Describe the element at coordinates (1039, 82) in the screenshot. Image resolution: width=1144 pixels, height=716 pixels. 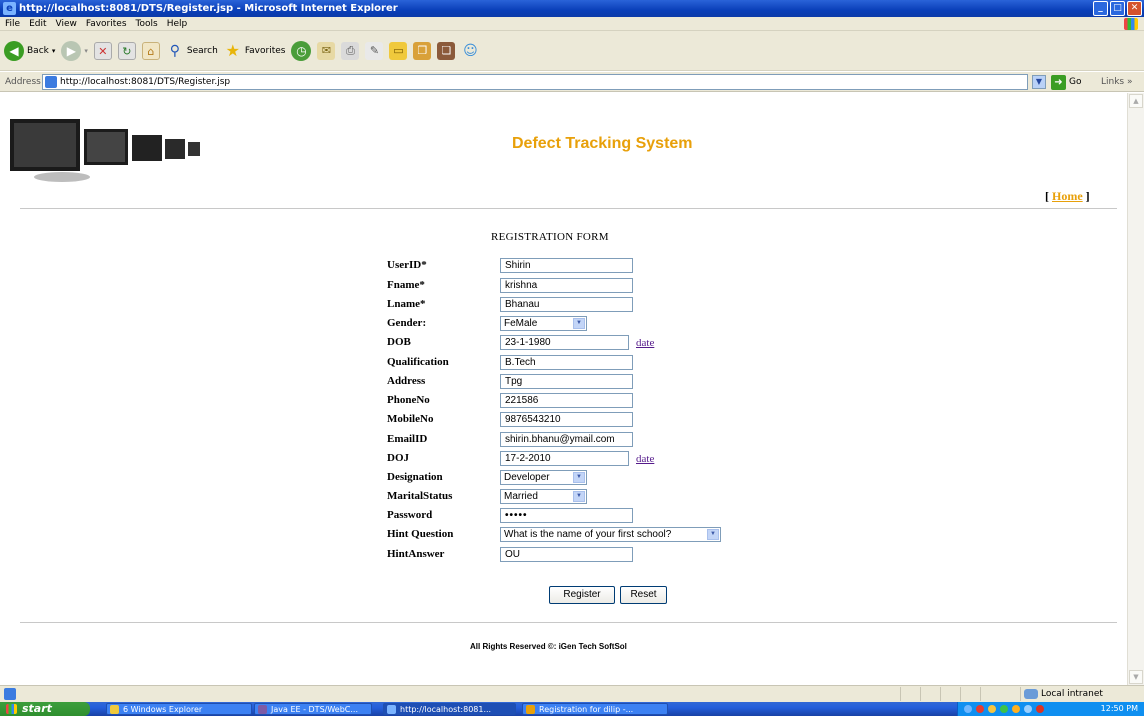
I see `address-dropdown-icon: ▼` at that location.